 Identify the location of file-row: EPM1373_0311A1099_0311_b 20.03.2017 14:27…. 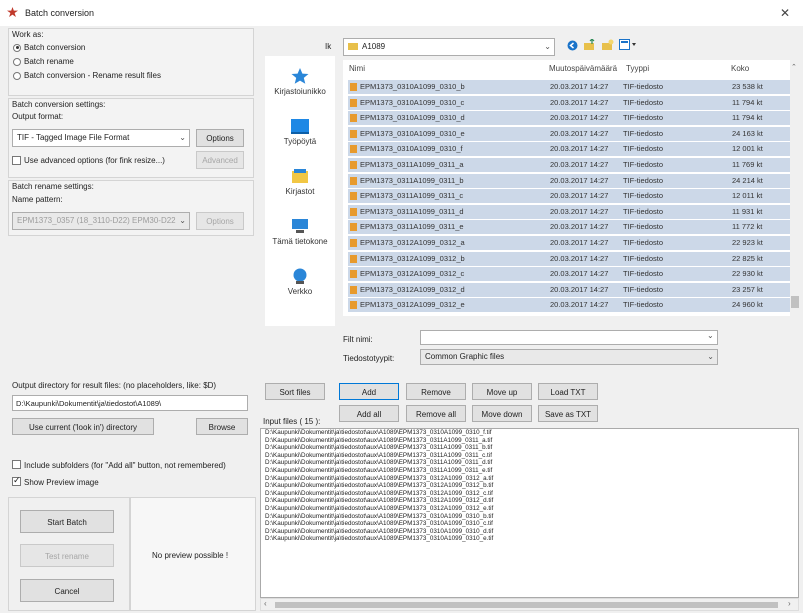
(569, 180).